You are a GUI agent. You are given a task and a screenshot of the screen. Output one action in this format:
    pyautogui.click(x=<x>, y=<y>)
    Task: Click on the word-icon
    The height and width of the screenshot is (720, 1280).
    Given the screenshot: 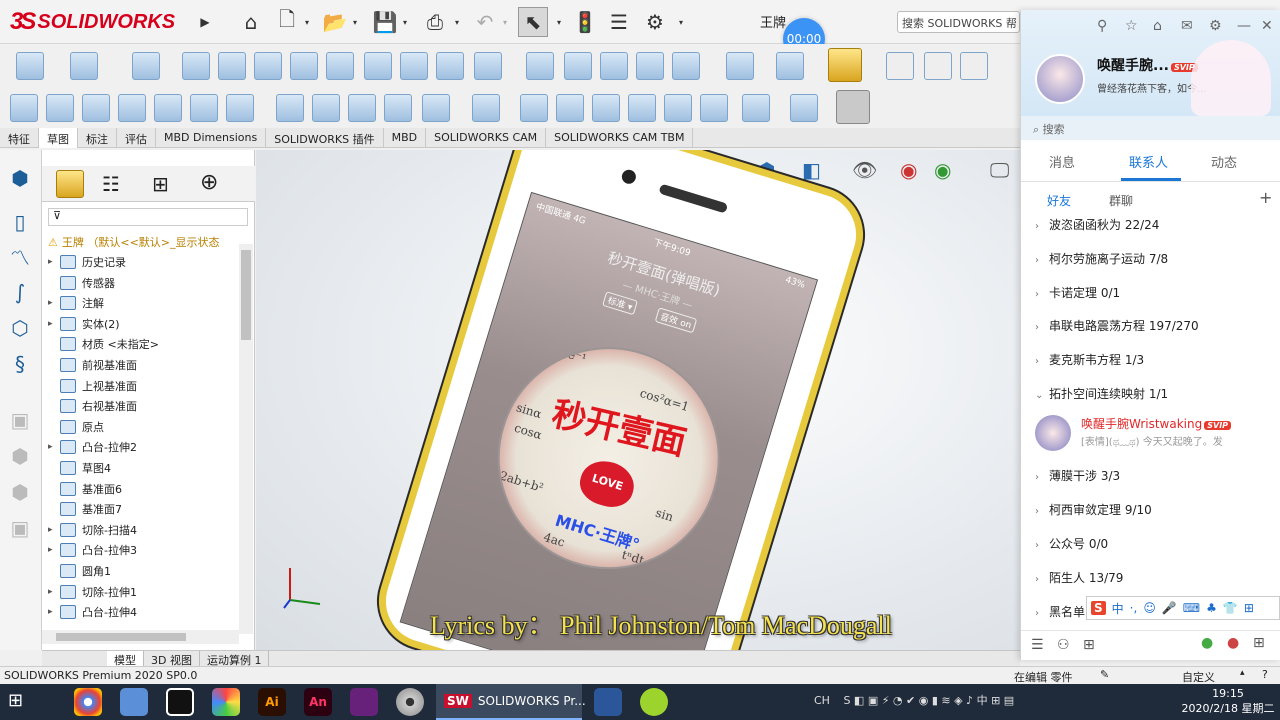 What is the action you would take?
    pyautogui.click(x=608, y=702)
    